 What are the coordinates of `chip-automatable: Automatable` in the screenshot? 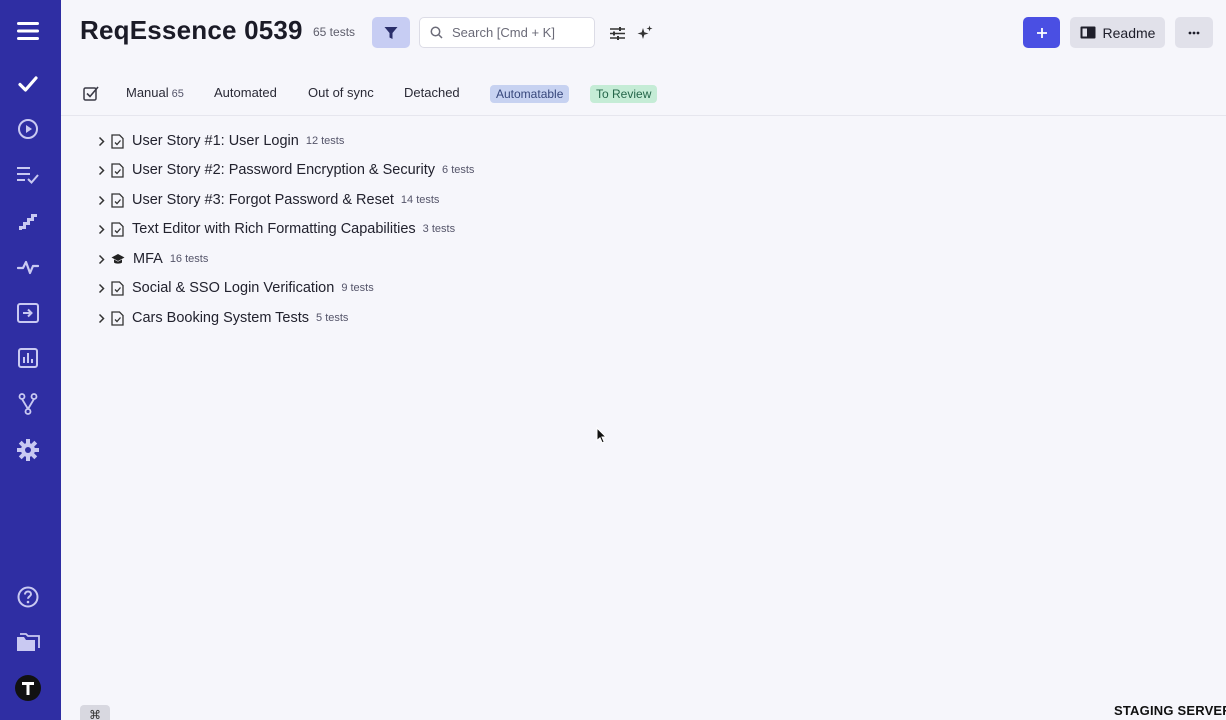 It's located at (530, 94).